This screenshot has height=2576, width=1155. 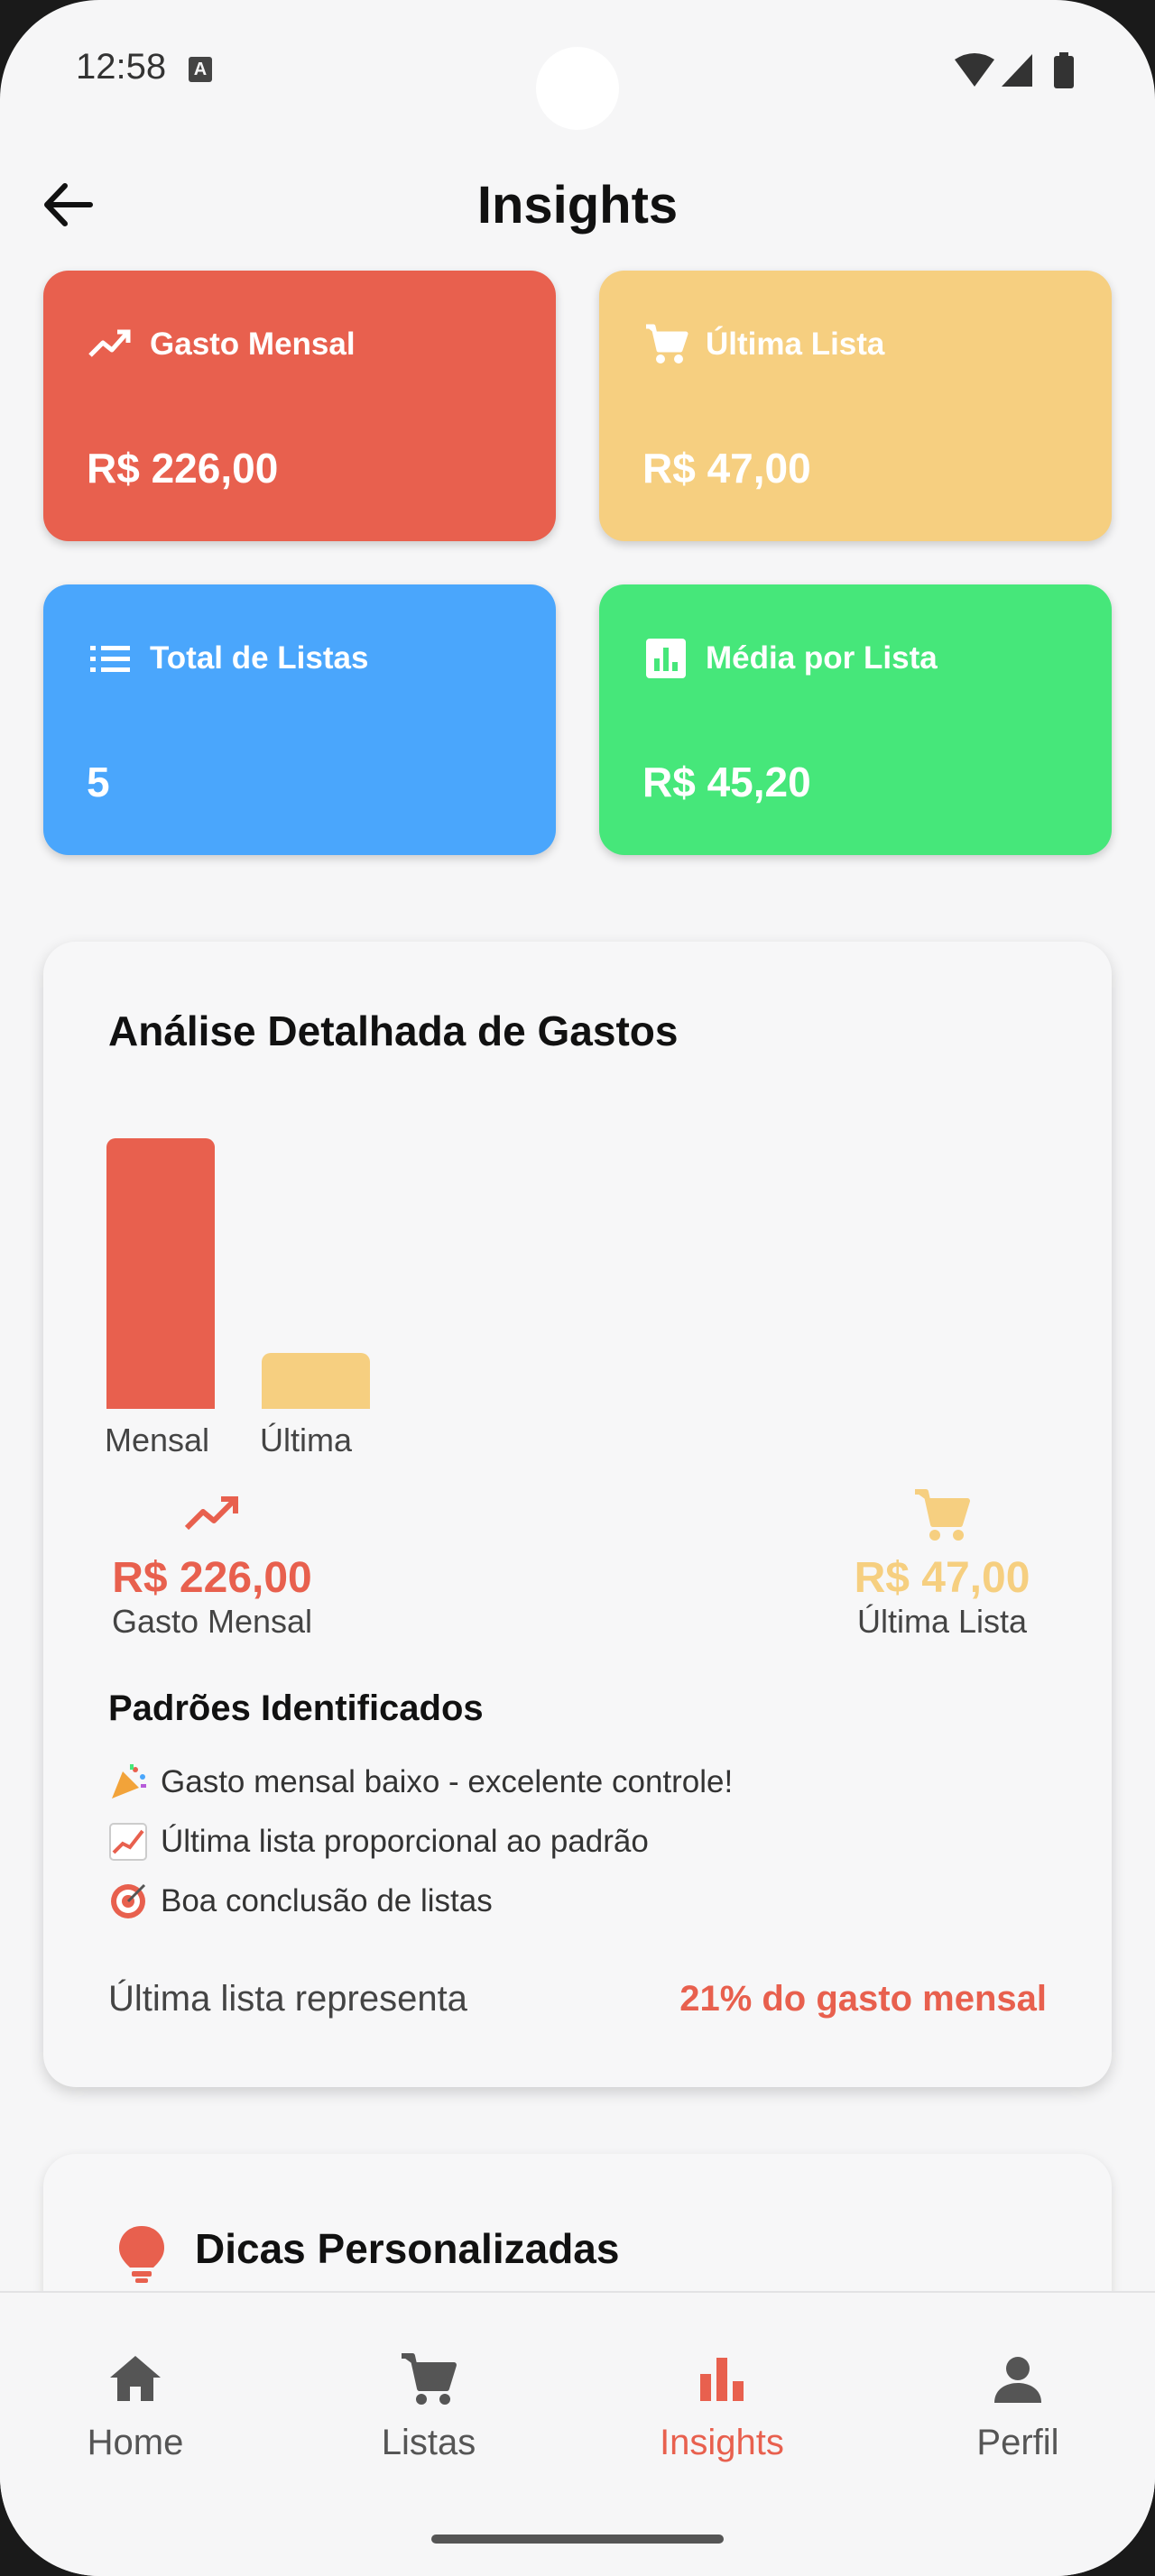 What do you see at coordinates (160, 1273) in the screenshot?
I see `chart-bar-mensal` at bounding box center [160, 1273].